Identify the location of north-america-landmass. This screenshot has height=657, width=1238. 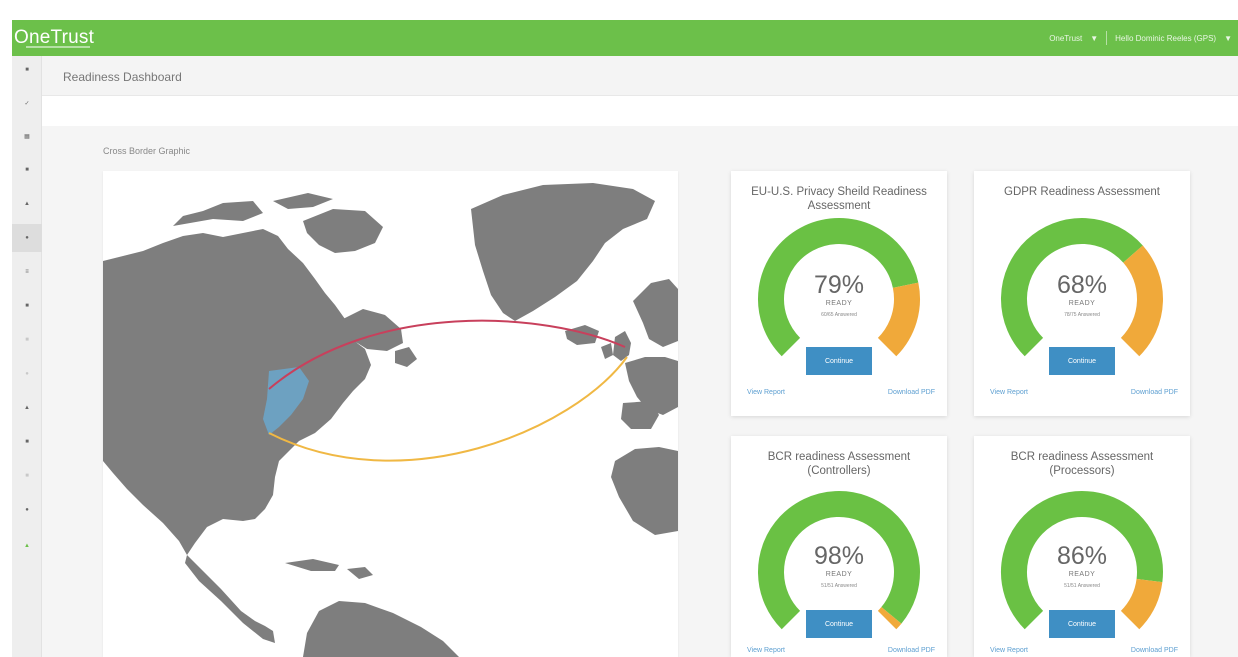
(237, 392).